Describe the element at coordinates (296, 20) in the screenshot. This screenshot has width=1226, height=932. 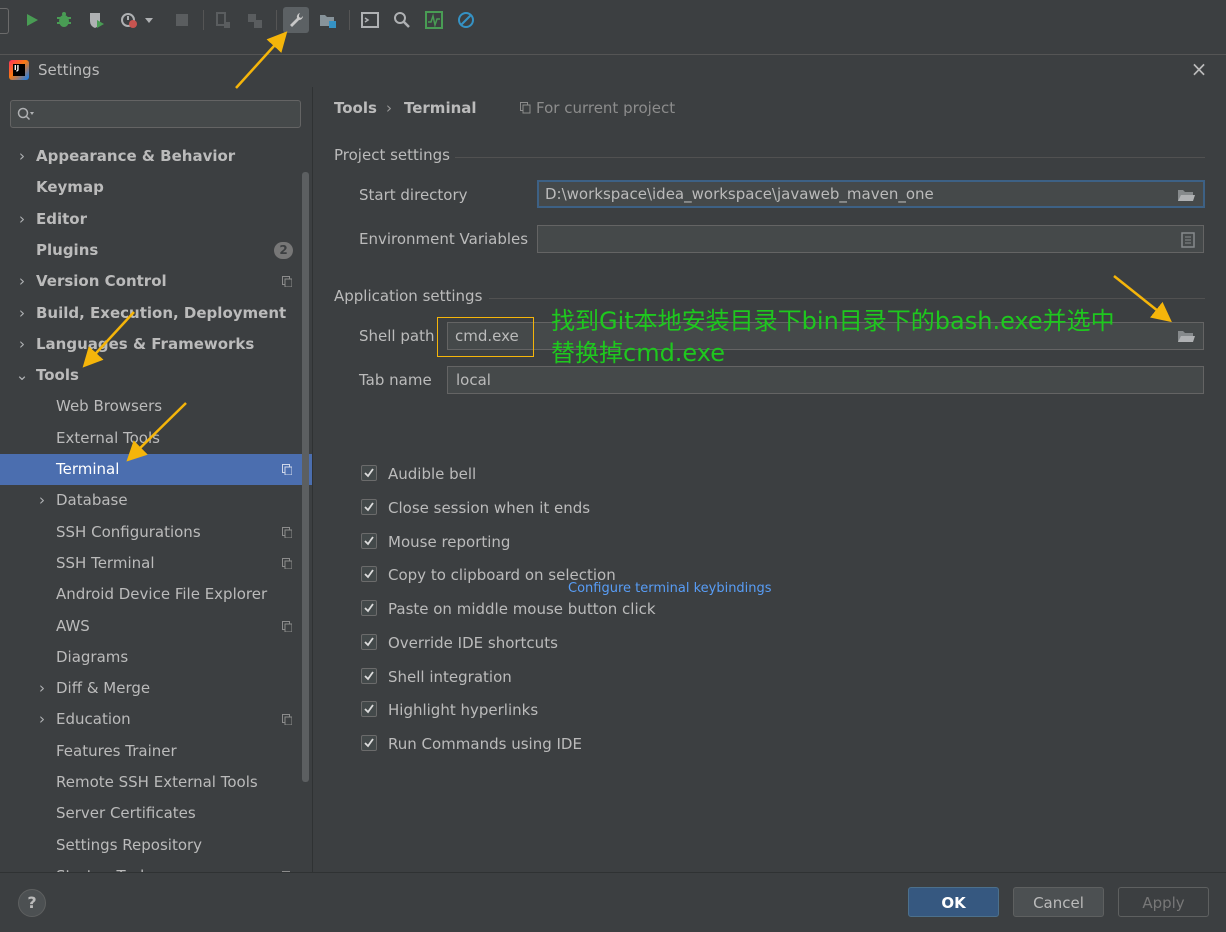
I see `settings-wrench-icon` at that location.